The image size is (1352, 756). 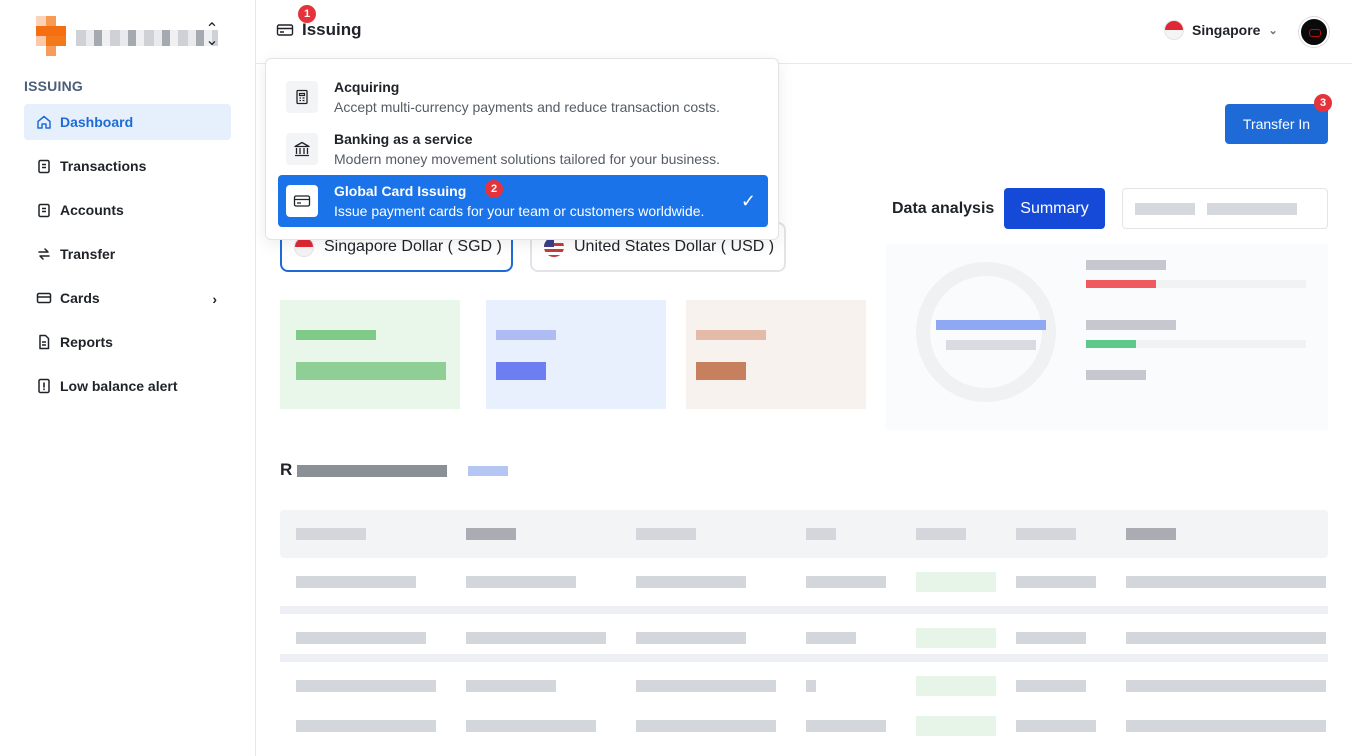 I want to click on product-switcher: Issuing, so click(x=319, y=30).